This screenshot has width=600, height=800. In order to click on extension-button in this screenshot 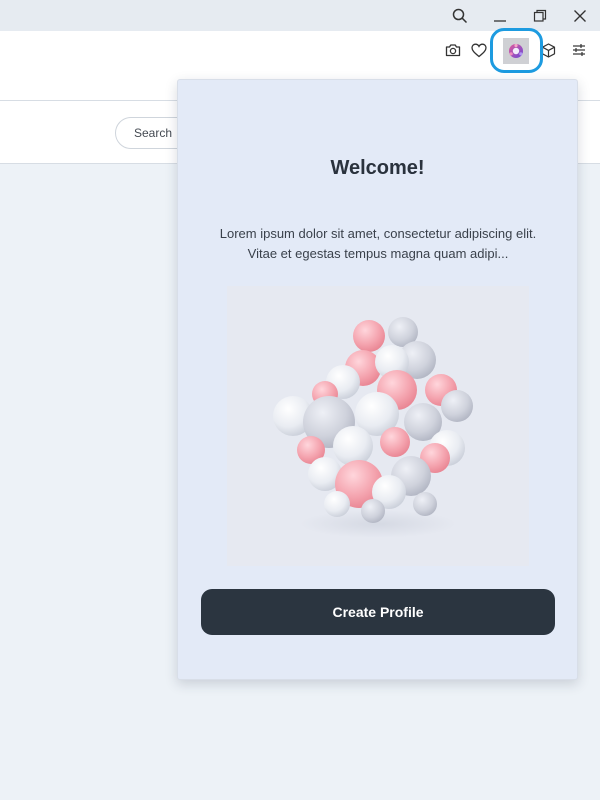, I will do `click(516, 51)`.